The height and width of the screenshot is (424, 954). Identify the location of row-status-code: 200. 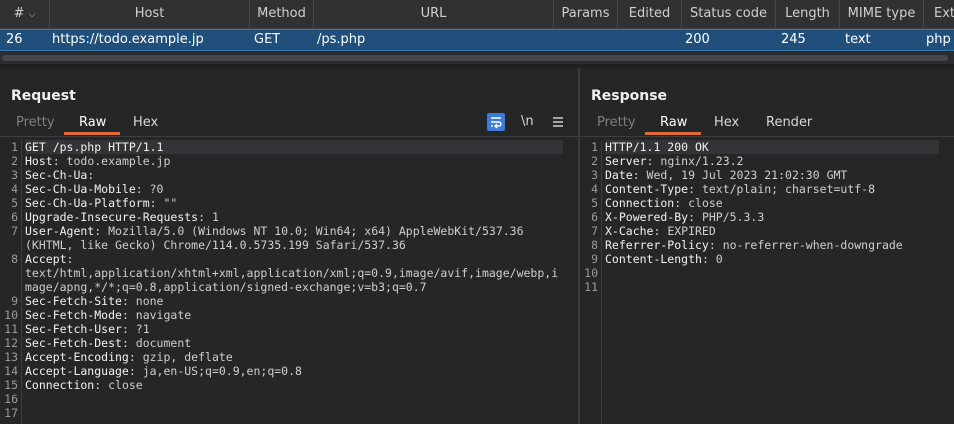
(697, 39).